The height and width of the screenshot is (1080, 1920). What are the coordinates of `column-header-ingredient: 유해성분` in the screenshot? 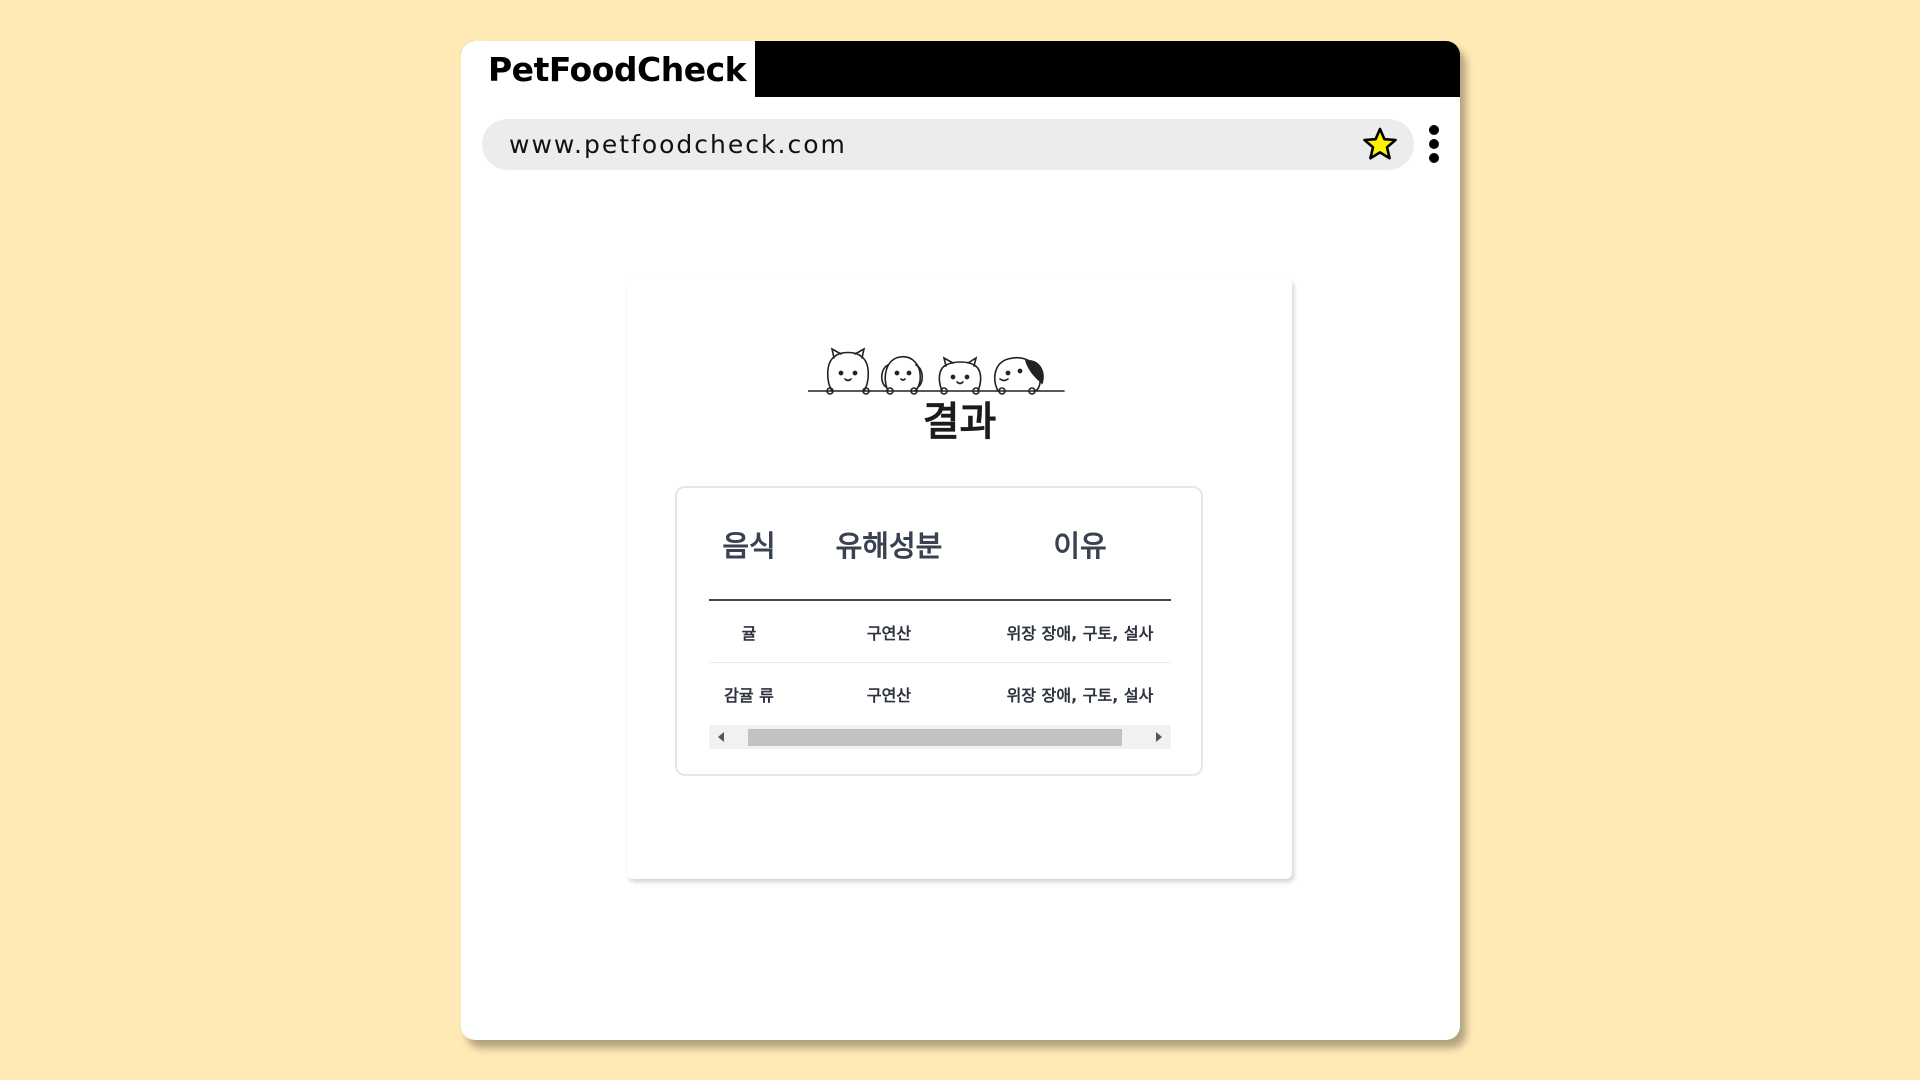 It's located at (889, 545).